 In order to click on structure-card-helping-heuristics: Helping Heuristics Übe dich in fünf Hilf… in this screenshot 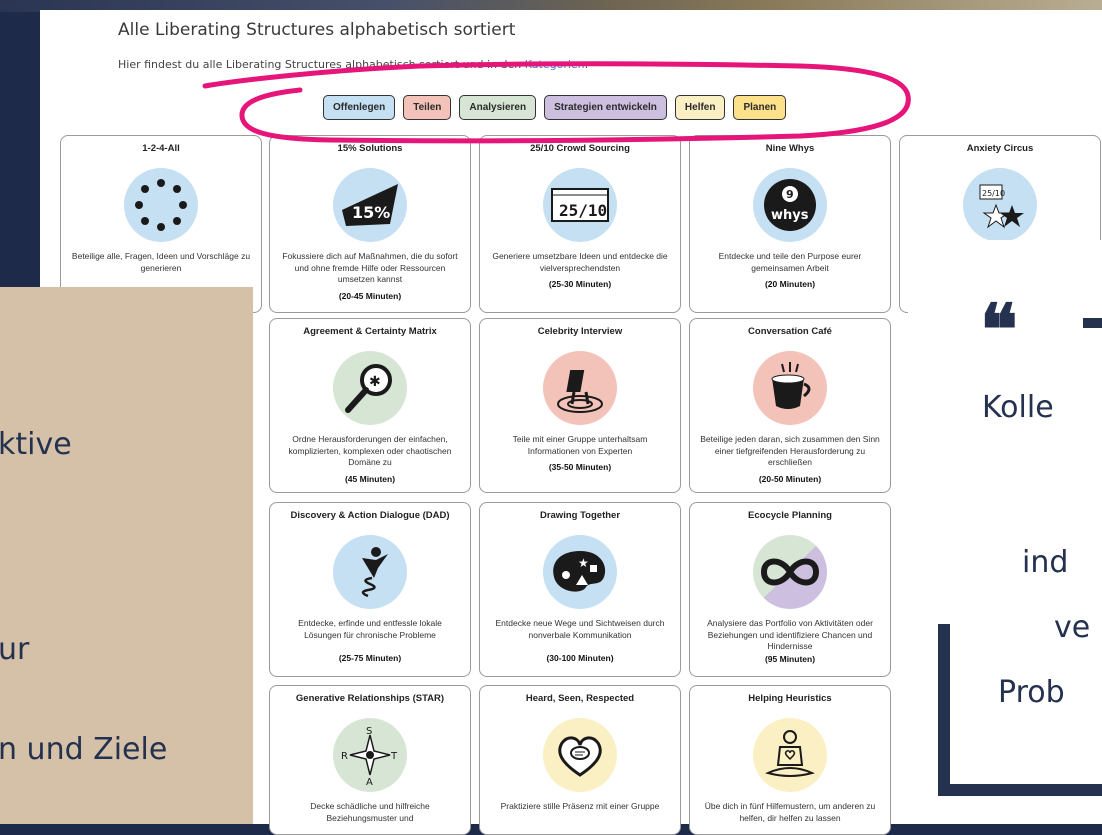, I will do `click(790, 760)`.